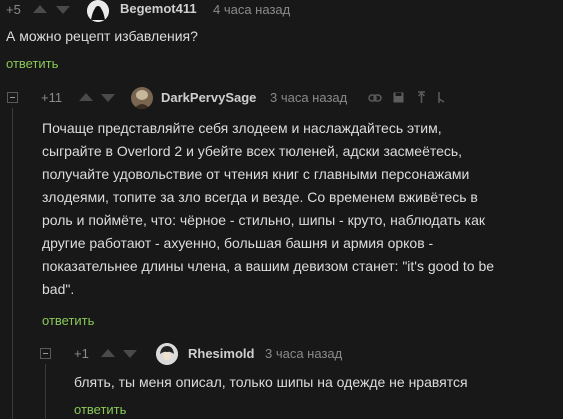 This screenshot has height=419, width=563. What do you see at coordinates (251, 9) in the screenshot?
I see `comment-timestamp: 4 часа назад` at bounding box center [251, 9].